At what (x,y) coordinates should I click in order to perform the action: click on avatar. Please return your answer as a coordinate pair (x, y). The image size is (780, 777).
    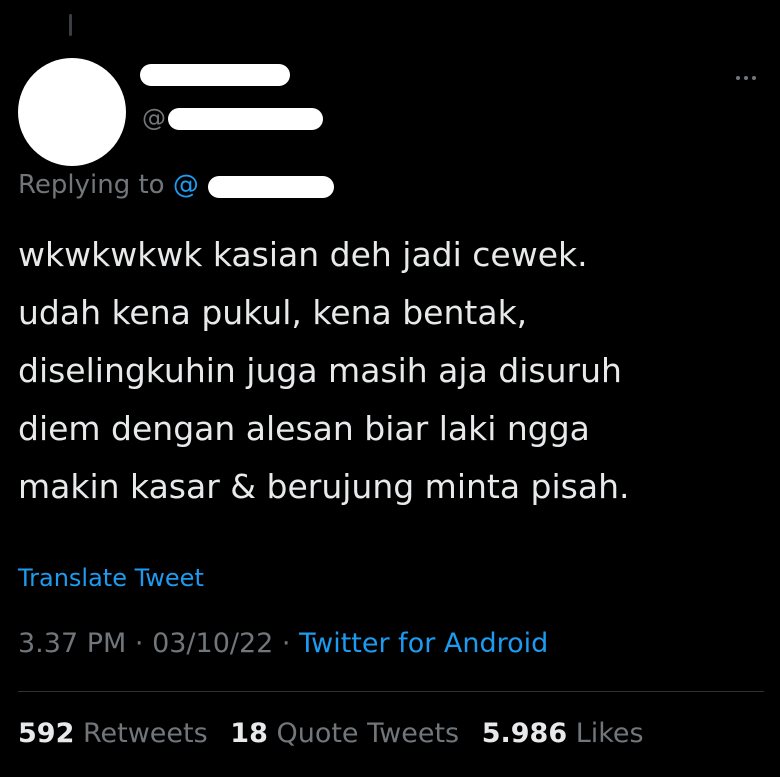
    Looking at the image, I should click on (72, 112).